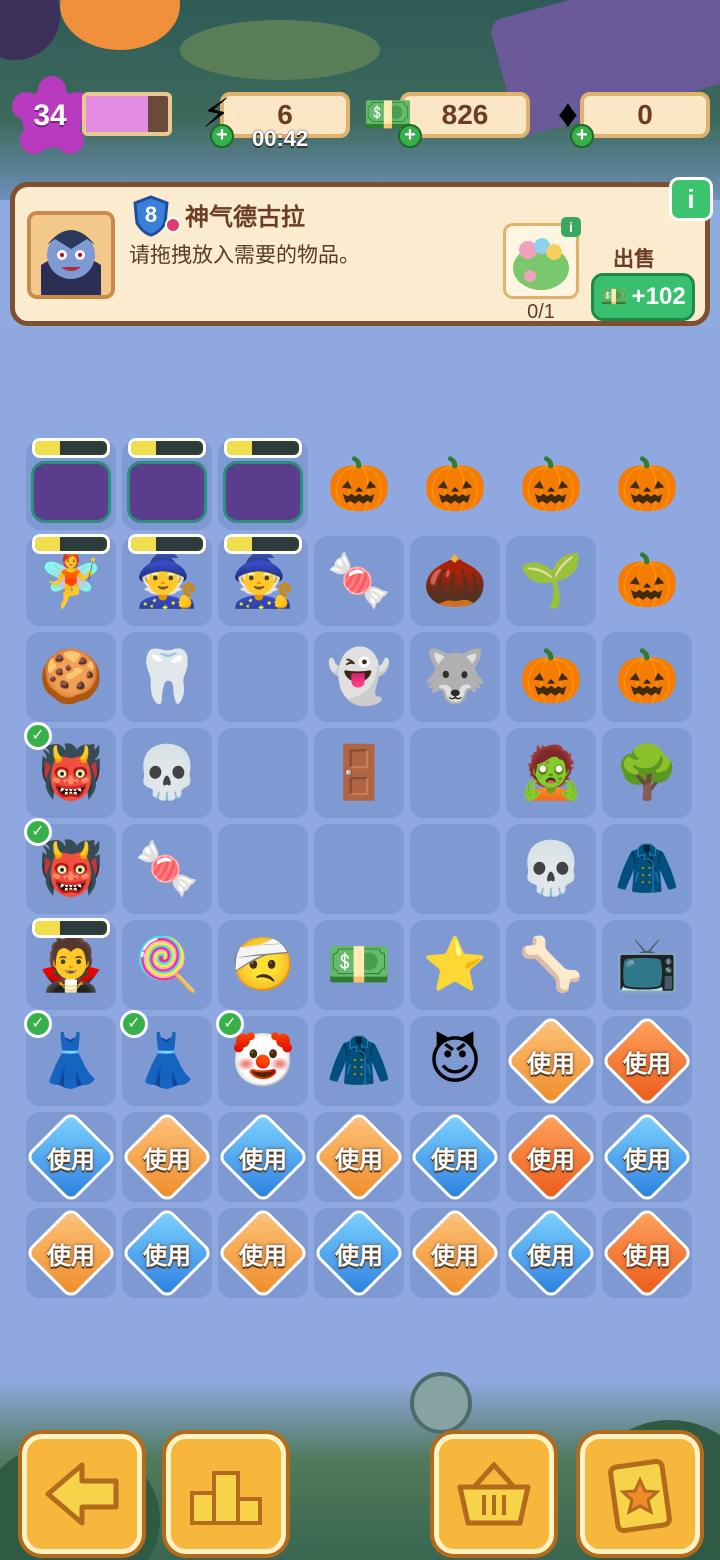 The height and width of the screenshot is (1560, 720). What do you see at coordinates (71, 964) in the screenshot?
I see `dracula-cell: 🧛` at bounding box center [71, 964].